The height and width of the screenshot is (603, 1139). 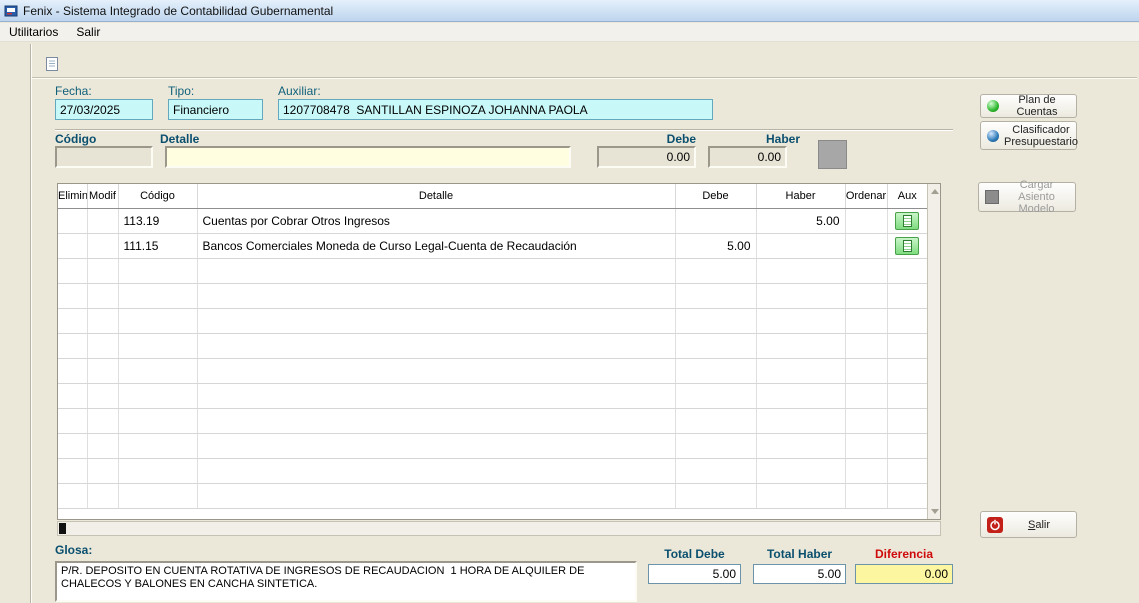 I want to click on green-sphere-icon, so click(x=993, y=106).